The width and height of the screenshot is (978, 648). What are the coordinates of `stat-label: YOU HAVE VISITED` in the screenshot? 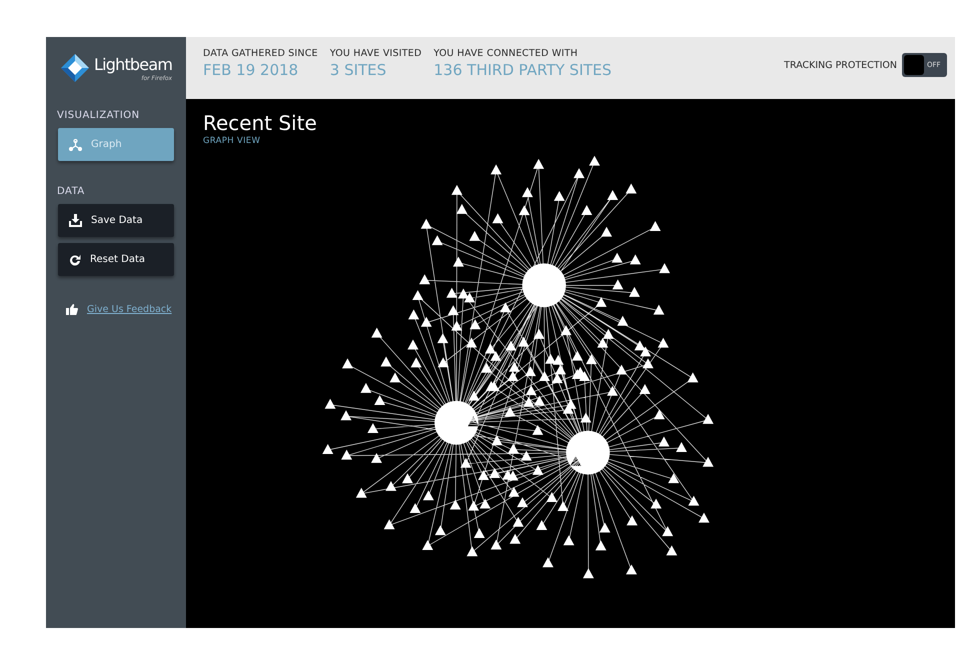 It's located at (376, 53).